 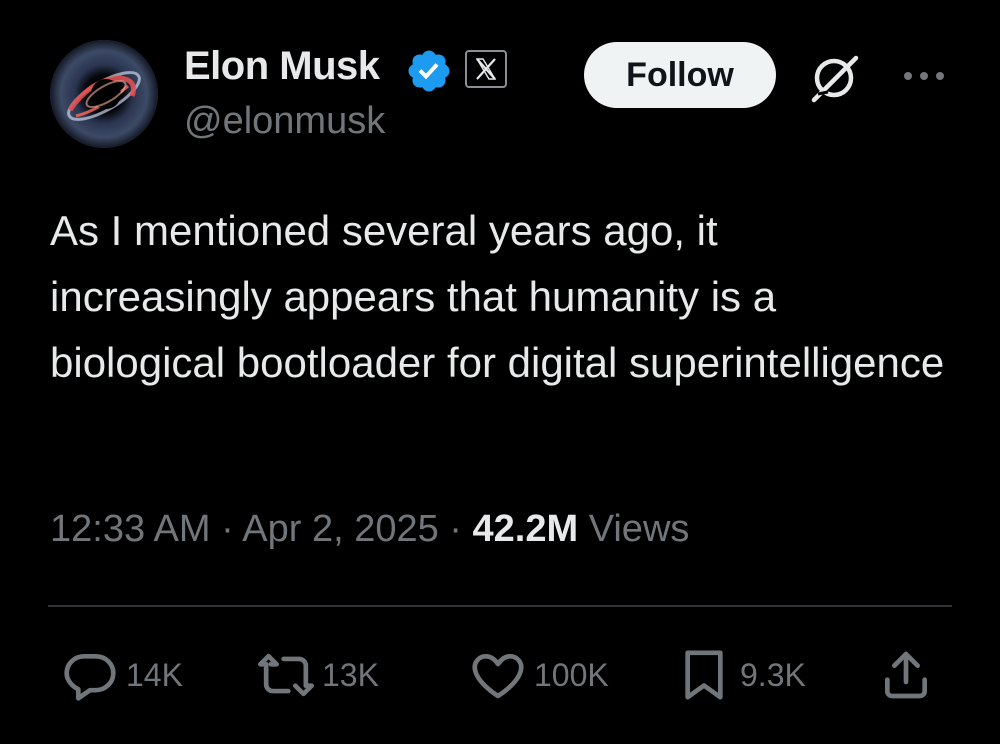 I want to click on bookmark-button: 9.3K, so click(x=741, y=675).